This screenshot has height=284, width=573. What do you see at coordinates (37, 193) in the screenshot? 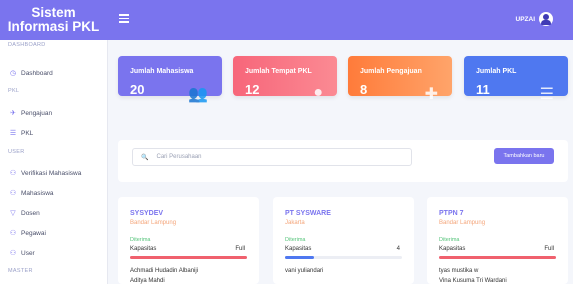
I see `sidebar-item-label: Mahasiswa` at bounding box center [37, 193].